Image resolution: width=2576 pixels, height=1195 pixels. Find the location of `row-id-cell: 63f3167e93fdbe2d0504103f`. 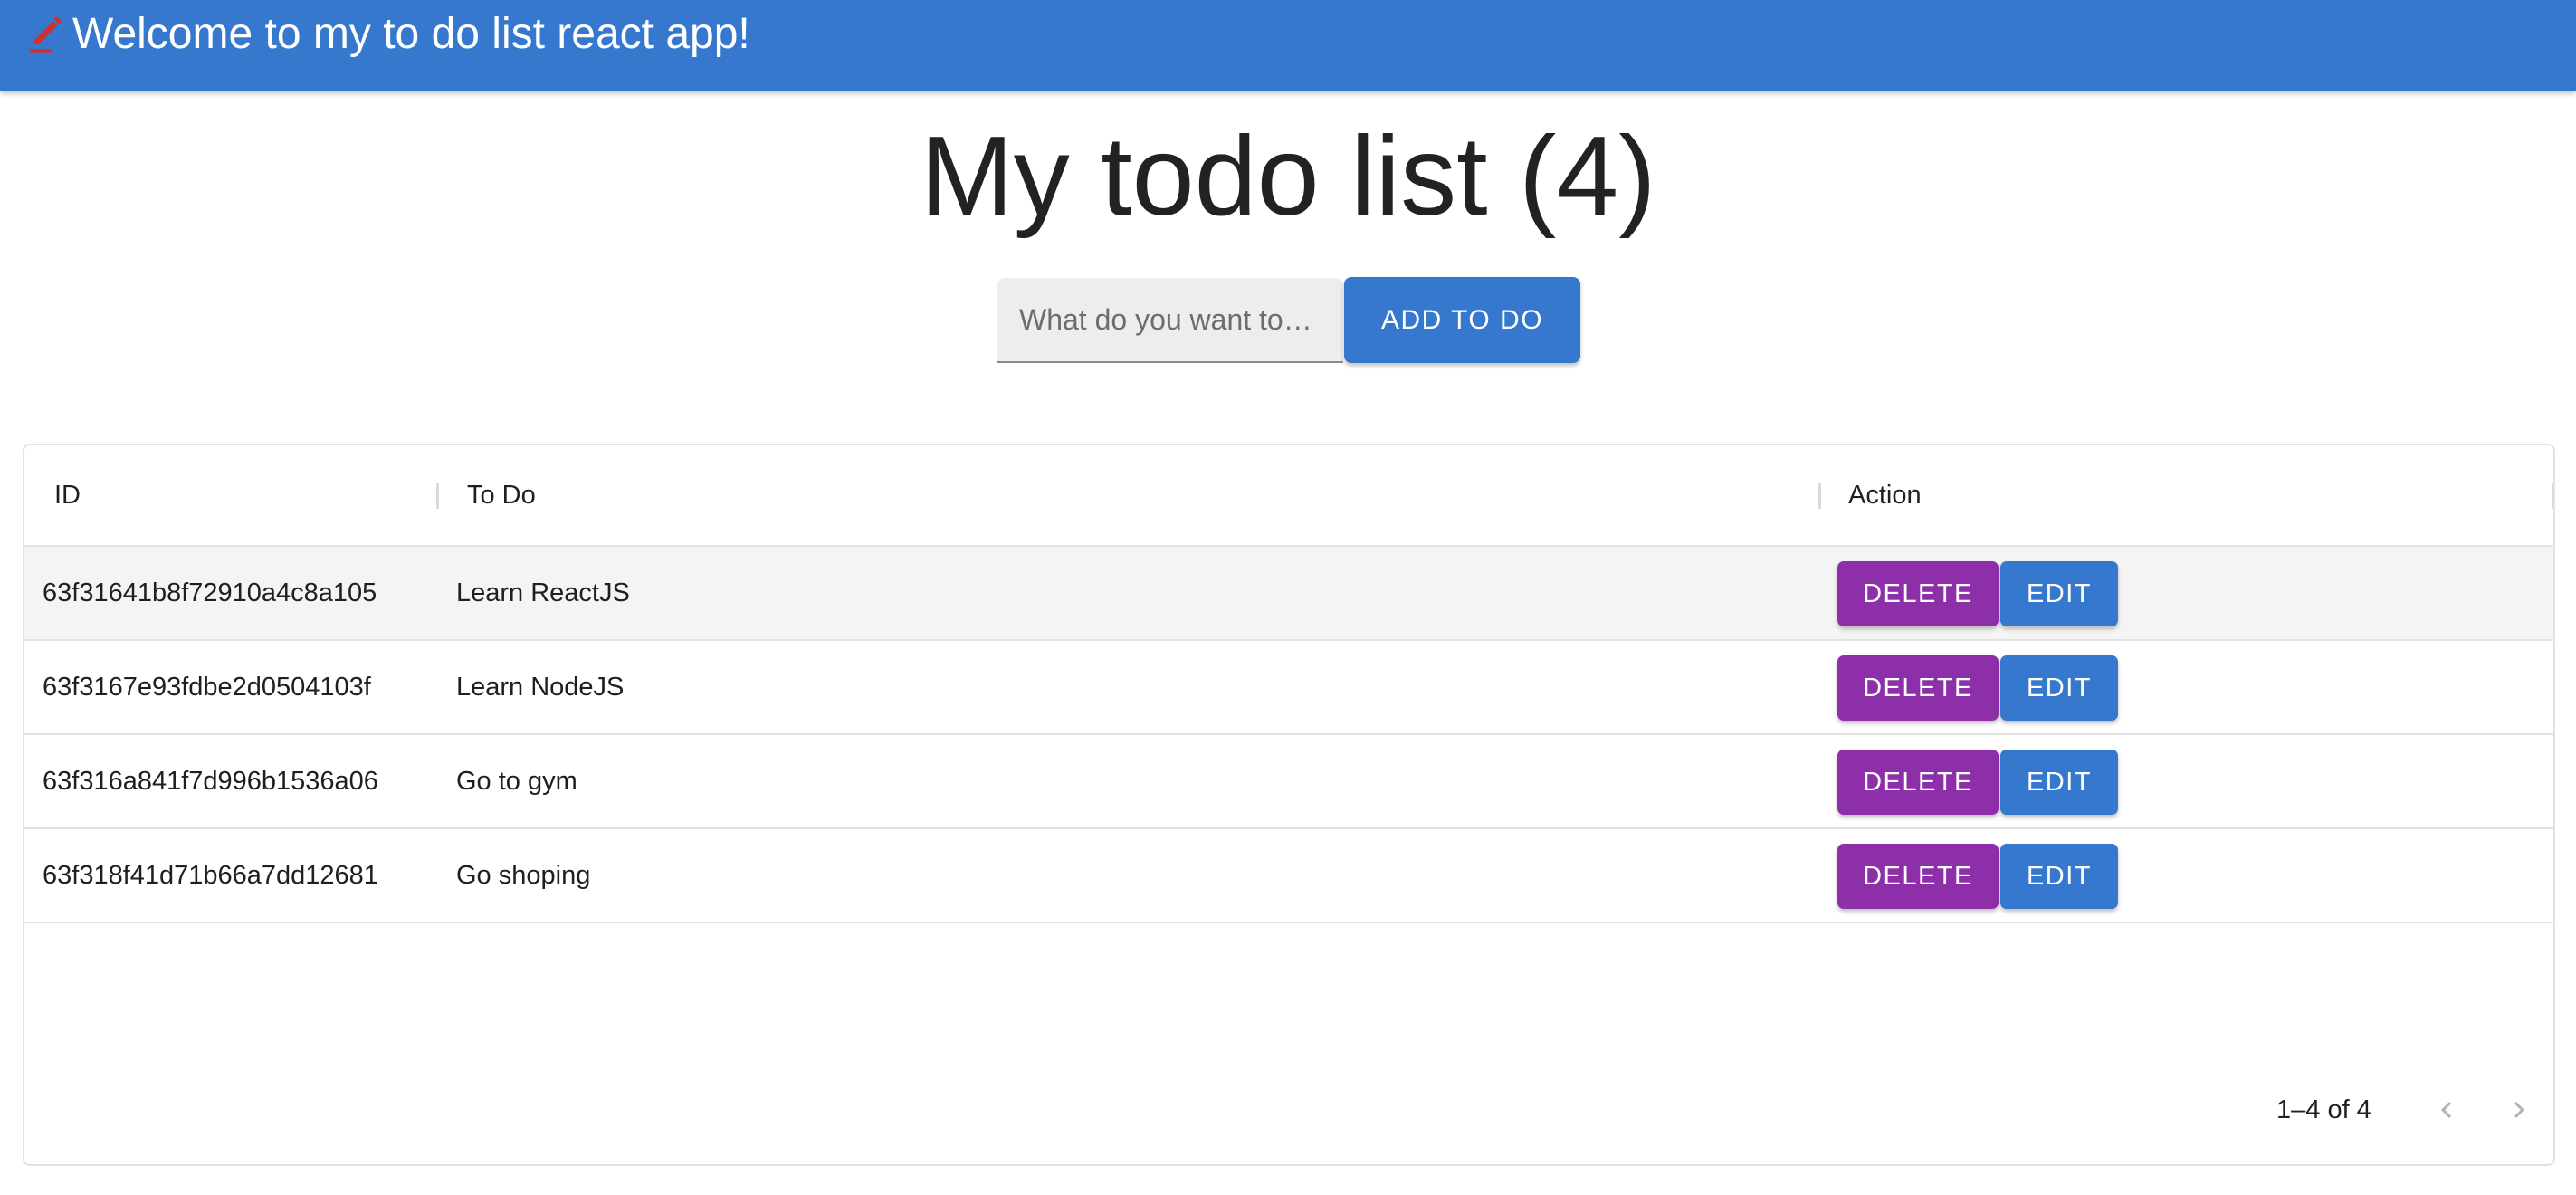

row-id-cell: 63f3167e93fdbe2d0504103f is located at coordinates (207, 687).